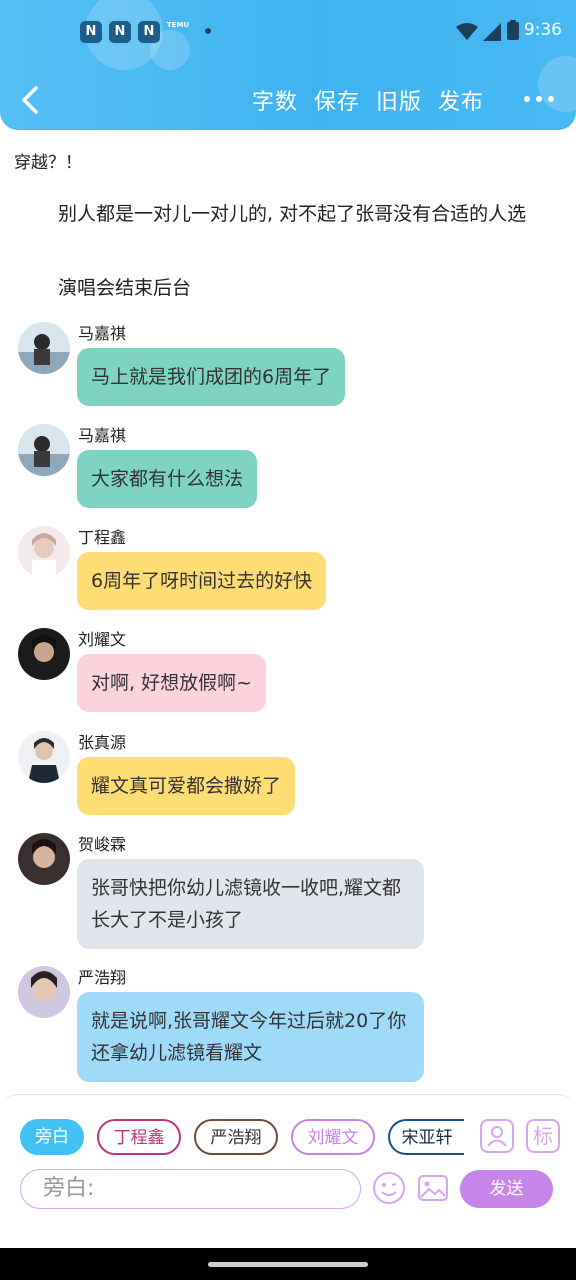 Image resolution: width=576 pixels, height=1280 pixels. I want to click on message-bubble: 耀文真可爱都会撒娇了, so click(186, 786).